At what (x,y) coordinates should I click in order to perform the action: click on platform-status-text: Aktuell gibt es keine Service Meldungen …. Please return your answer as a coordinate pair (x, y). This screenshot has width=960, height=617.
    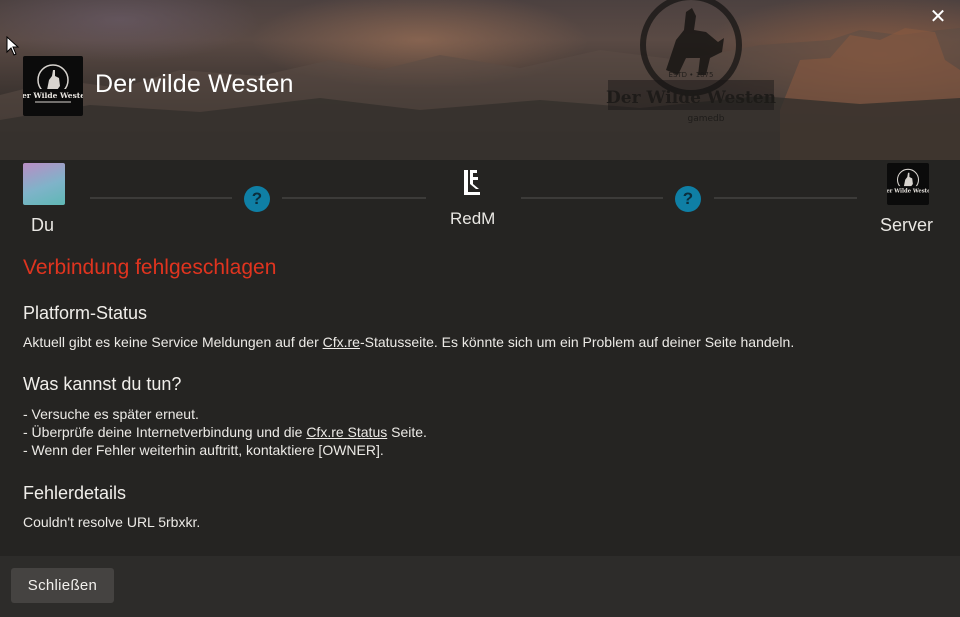
    Looking at the image, I should click on (408, 342).